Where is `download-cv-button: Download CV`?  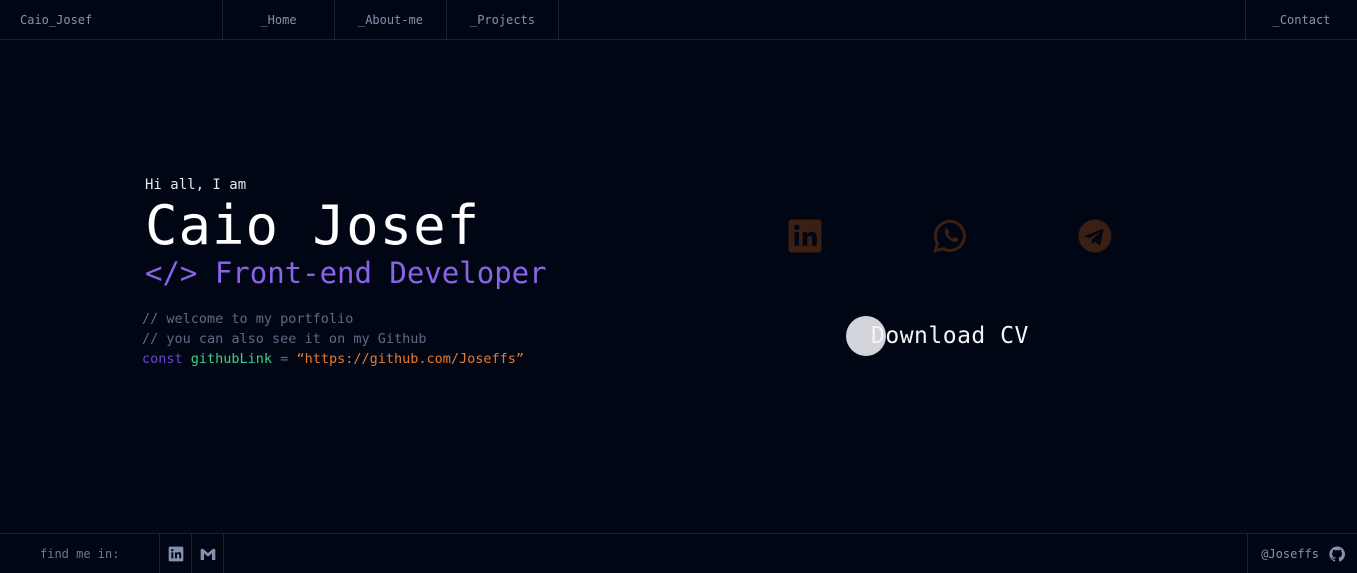
download-cv-button: Download CV is located at coordinates (937, 336).